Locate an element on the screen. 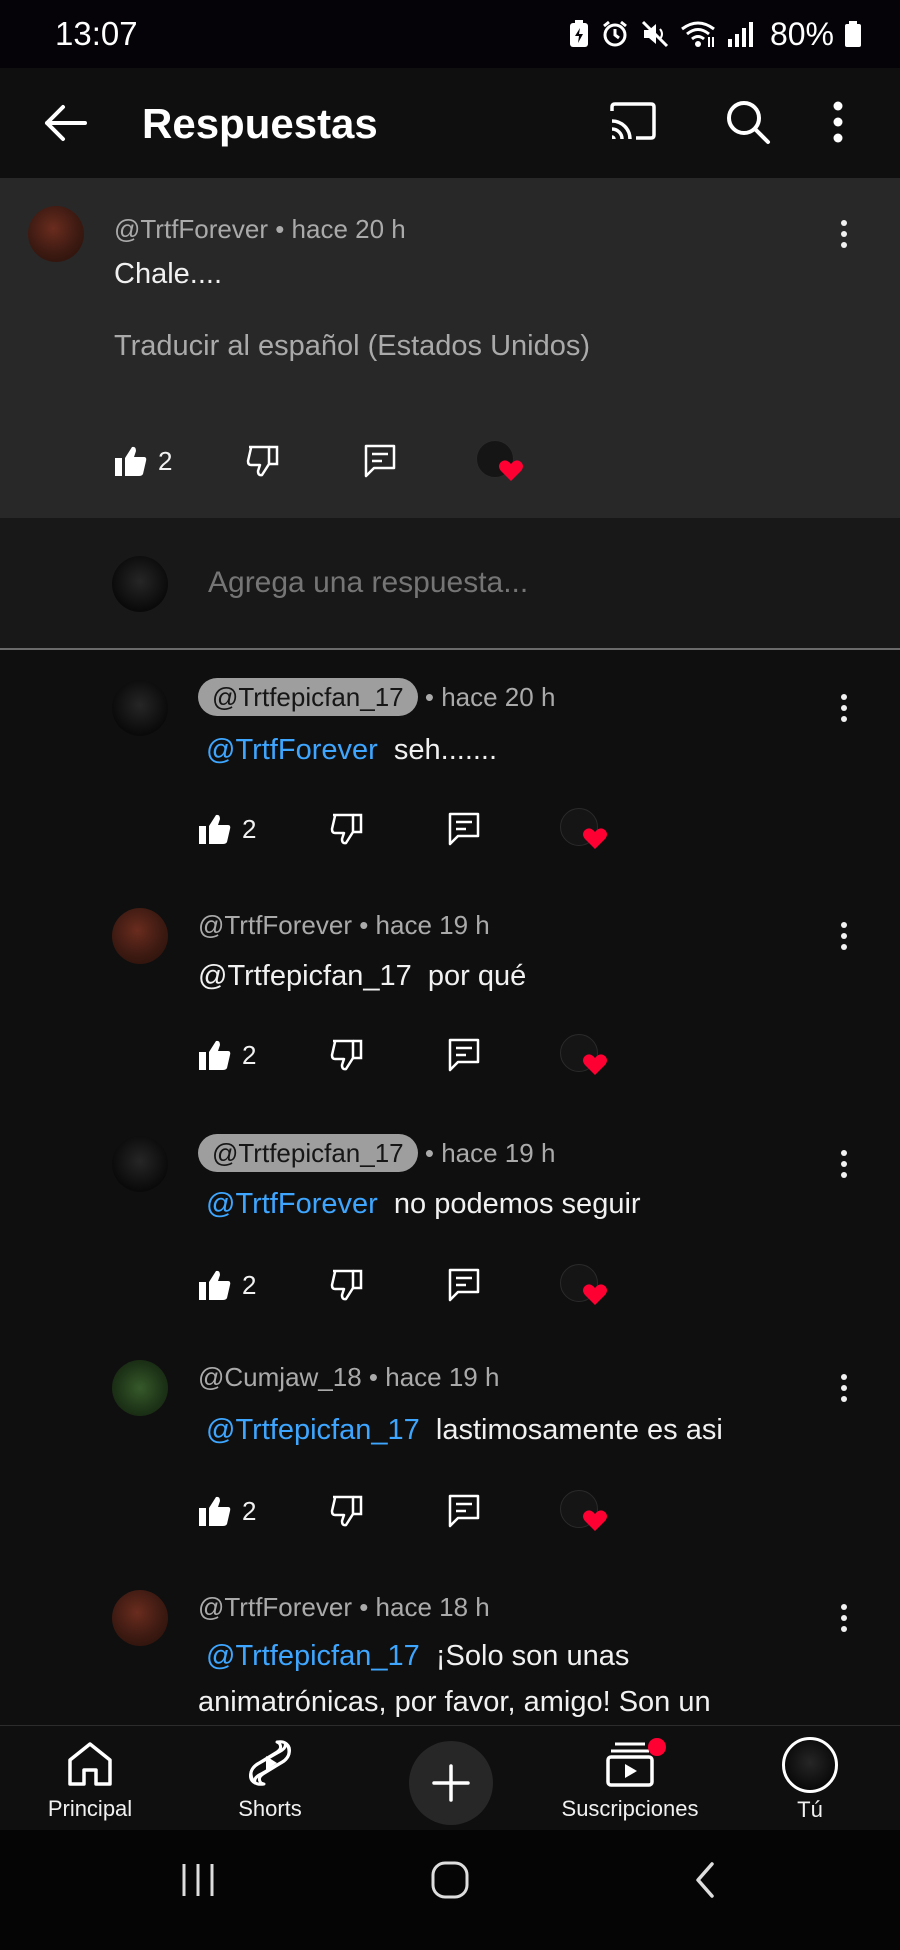 Image resolution: width=900 pixels, height=1950 pixels. nav-shorts: Shorts is located at coordinates (270, 1778).